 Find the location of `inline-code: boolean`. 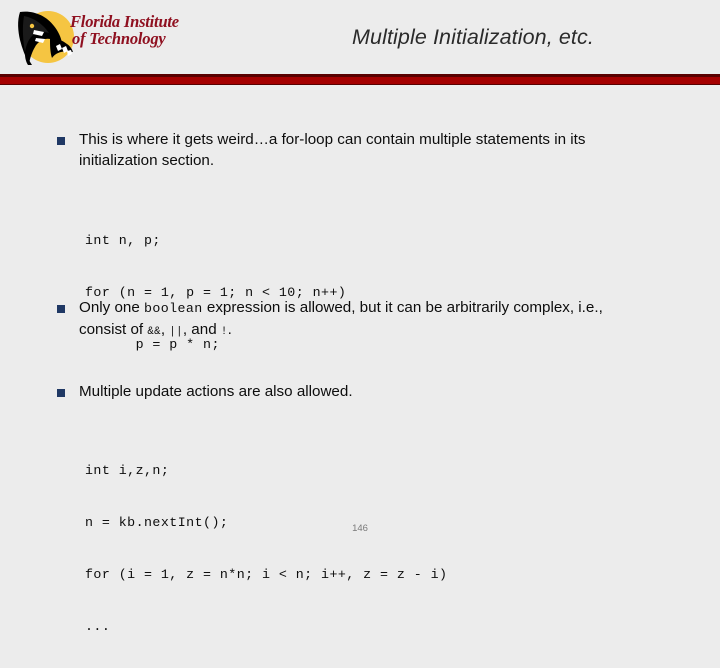

inline-code: boolean is located at coordinates (173, 308).